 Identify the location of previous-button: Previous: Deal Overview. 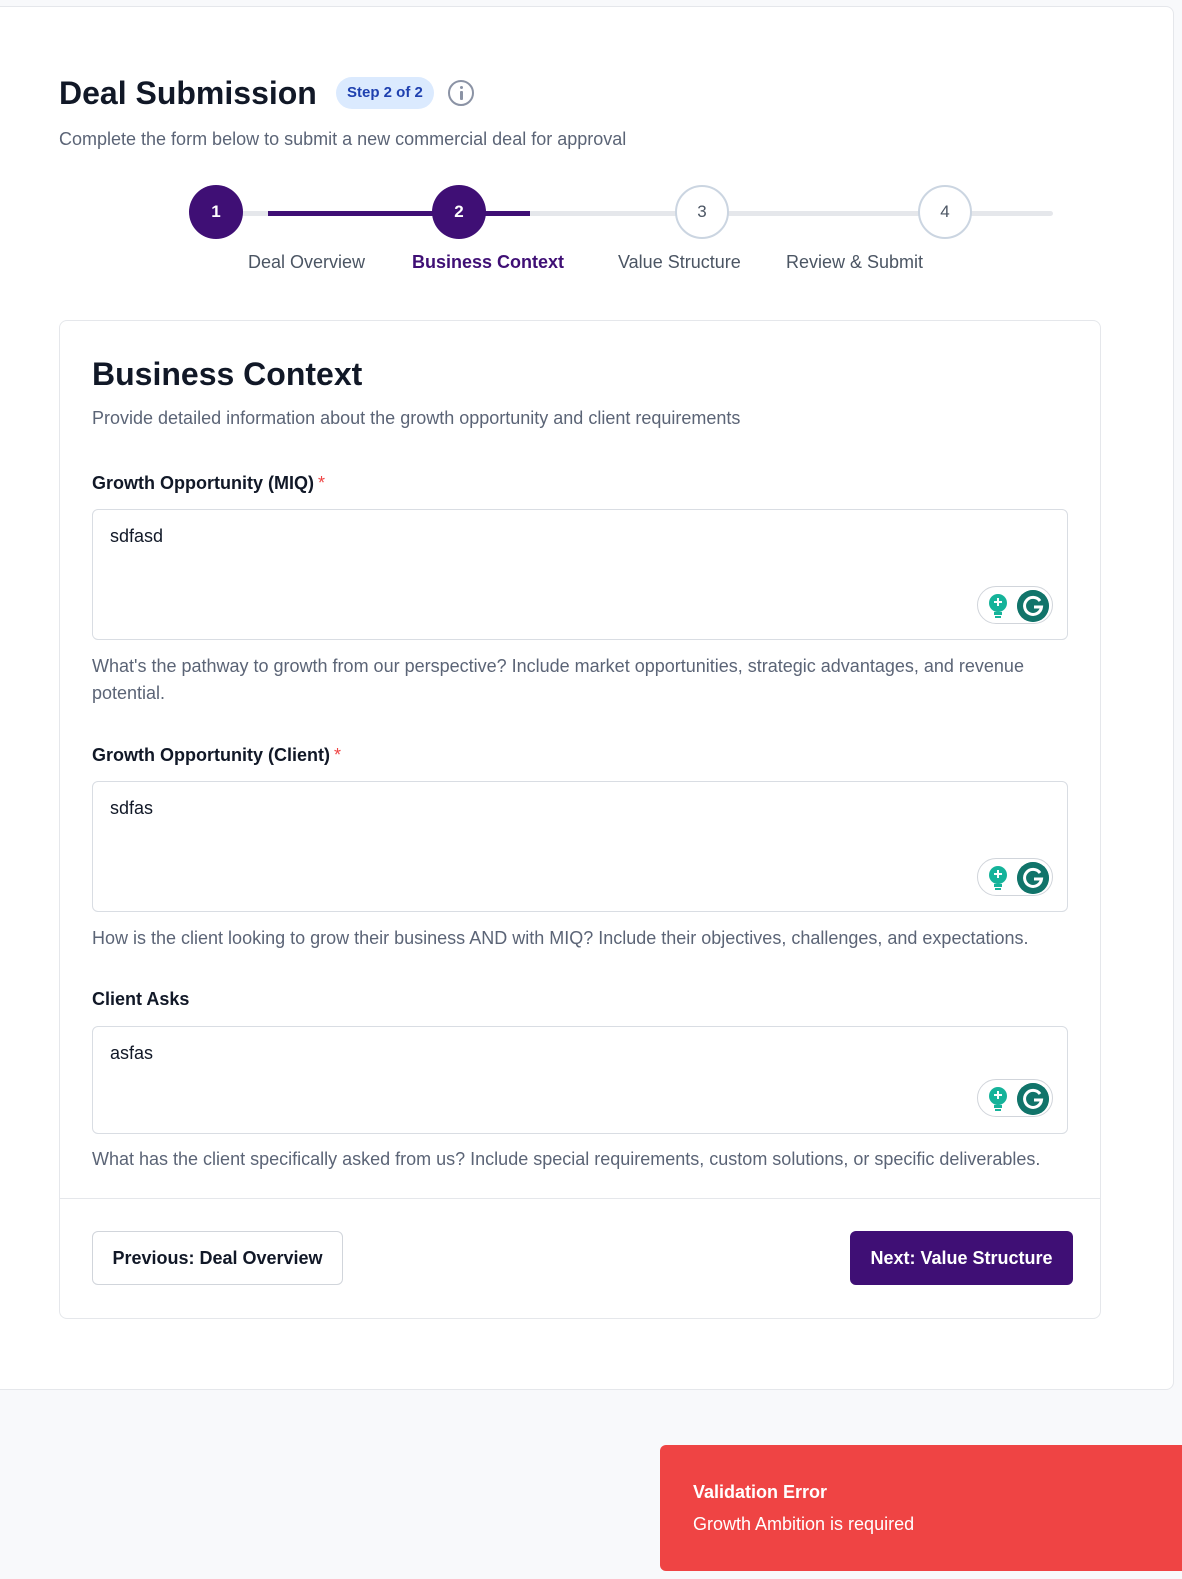
(217, 1258).